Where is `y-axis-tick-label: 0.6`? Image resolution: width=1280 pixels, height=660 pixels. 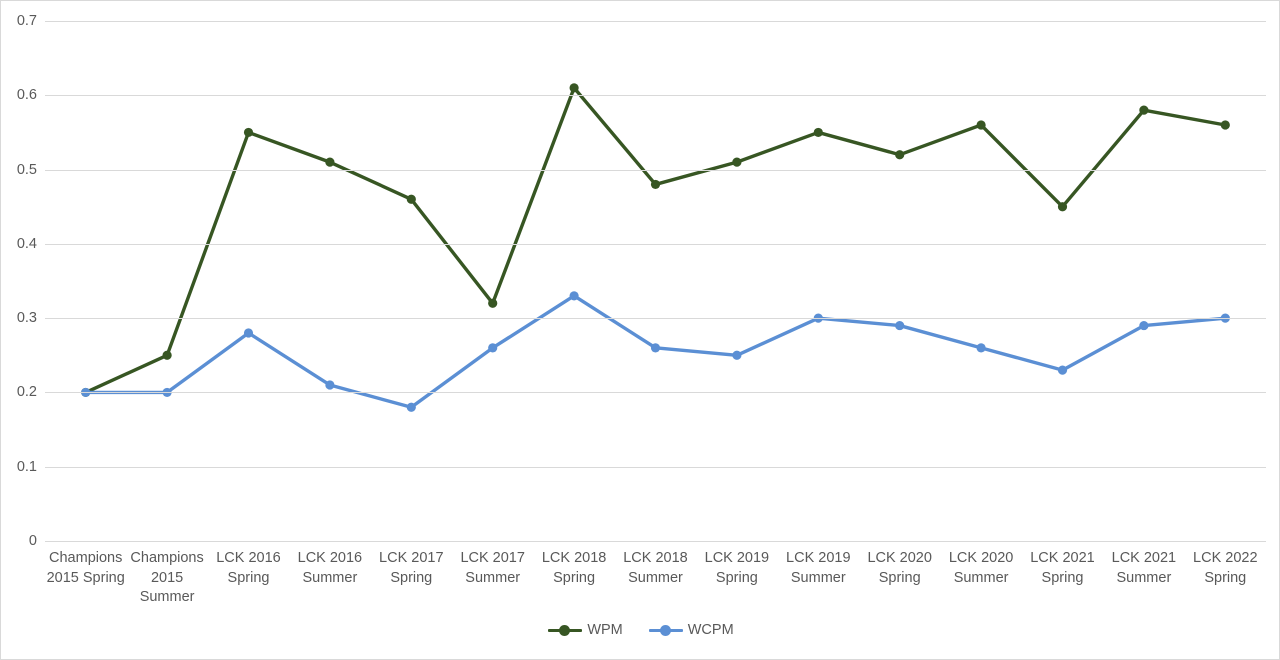
y-axis-tick-label: 0.6 is located at coordinates (26, 95).